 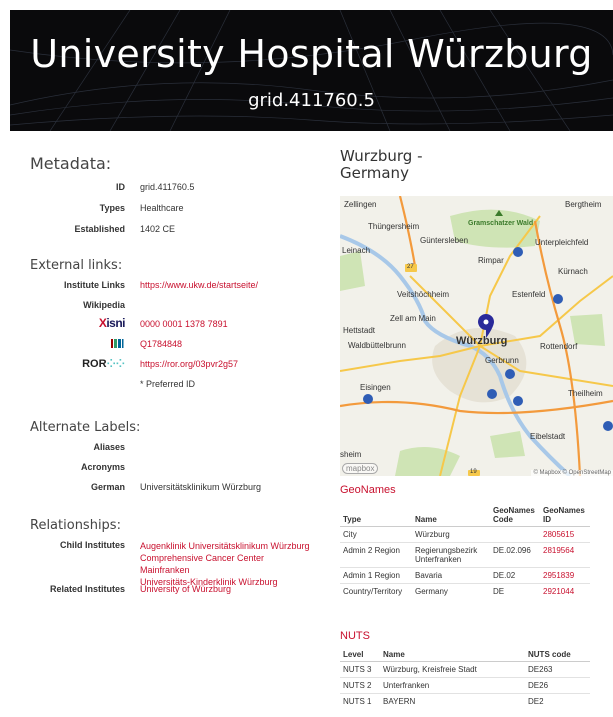 I want to click on table-cell: DE.02, so click(x=515, y=575).